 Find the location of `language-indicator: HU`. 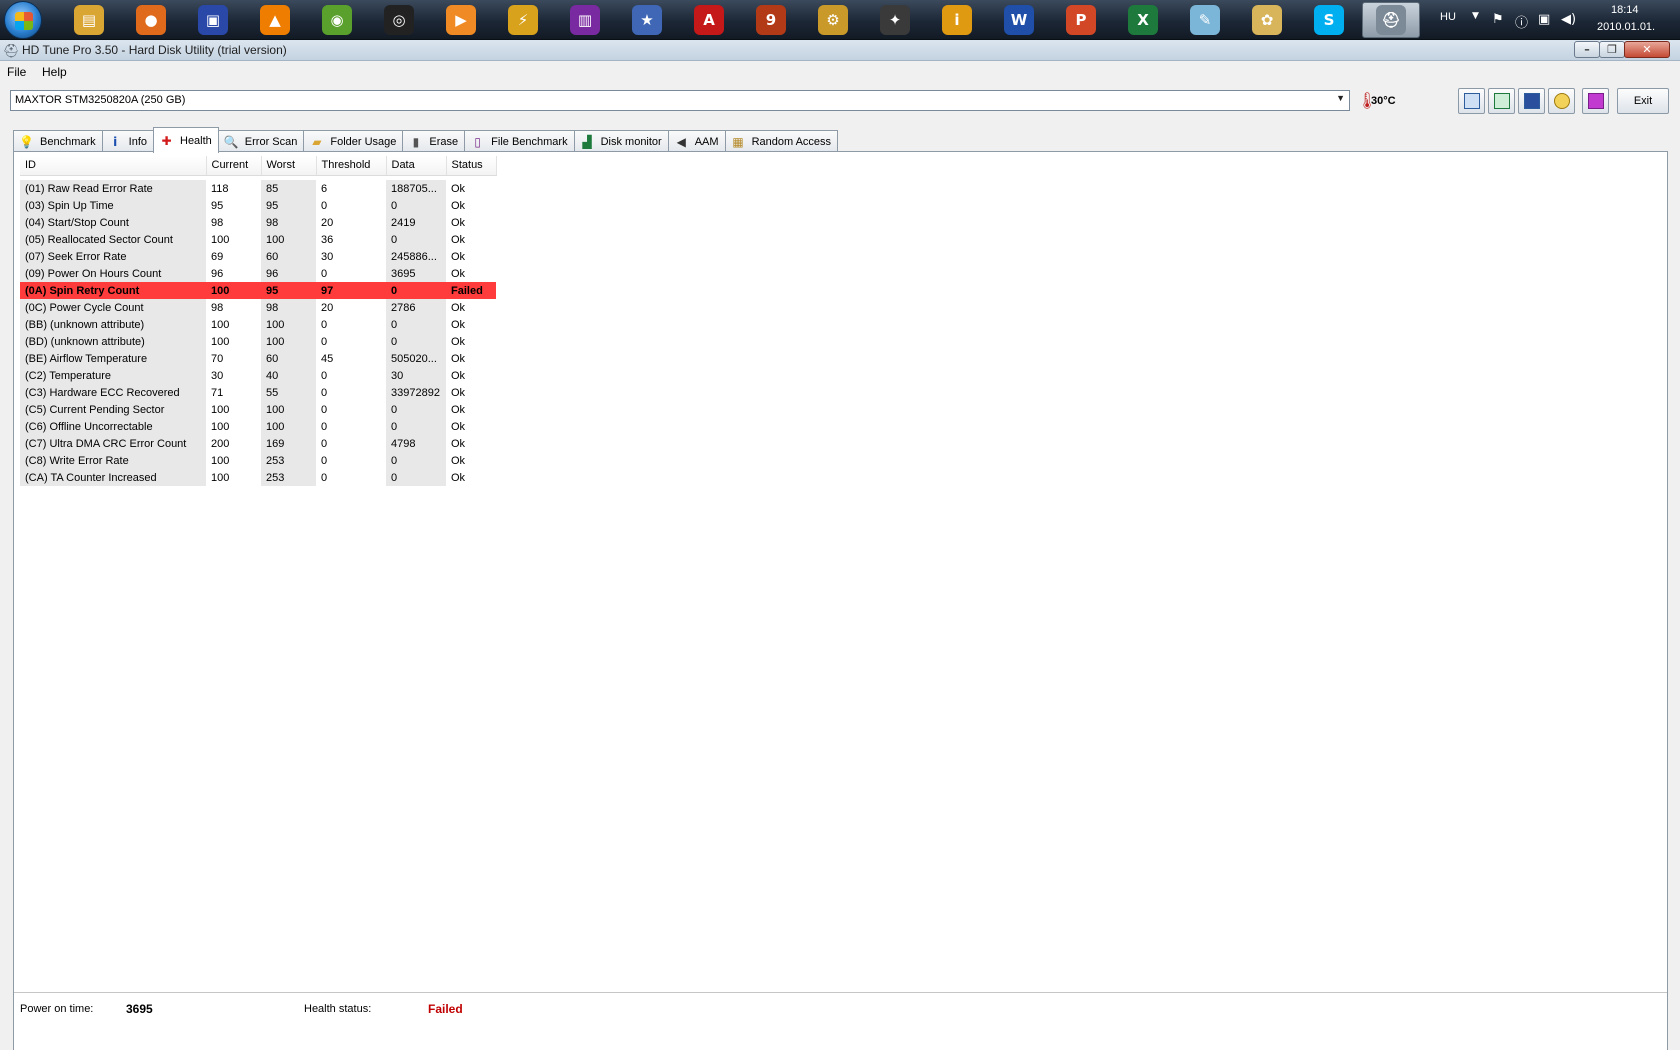

language-indicator: HU is located at coordinates (1448, 17).